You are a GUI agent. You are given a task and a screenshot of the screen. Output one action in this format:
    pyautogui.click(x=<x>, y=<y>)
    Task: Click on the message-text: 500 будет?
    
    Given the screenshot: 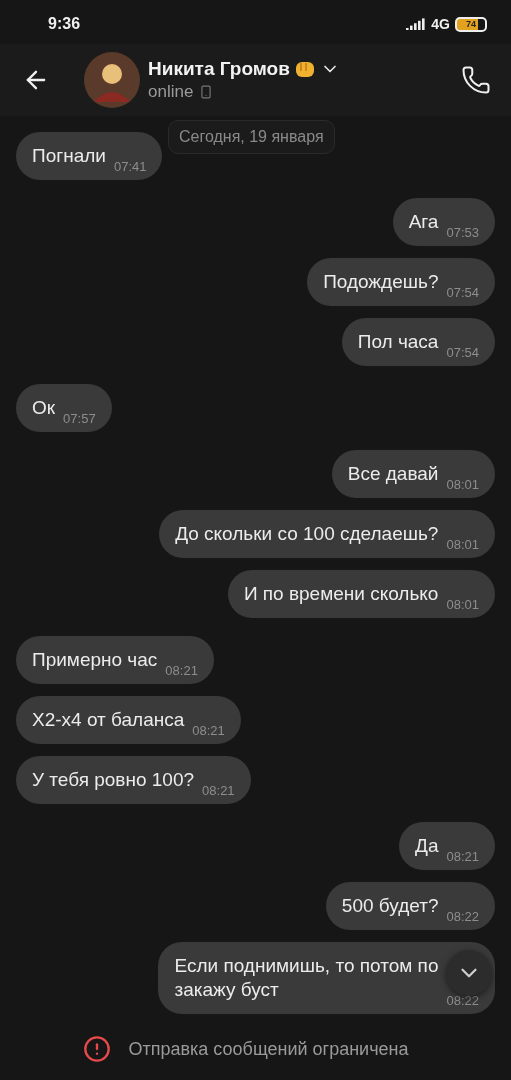 What is the action you would take?
    pyautogui.click(x=390, y=906)
    